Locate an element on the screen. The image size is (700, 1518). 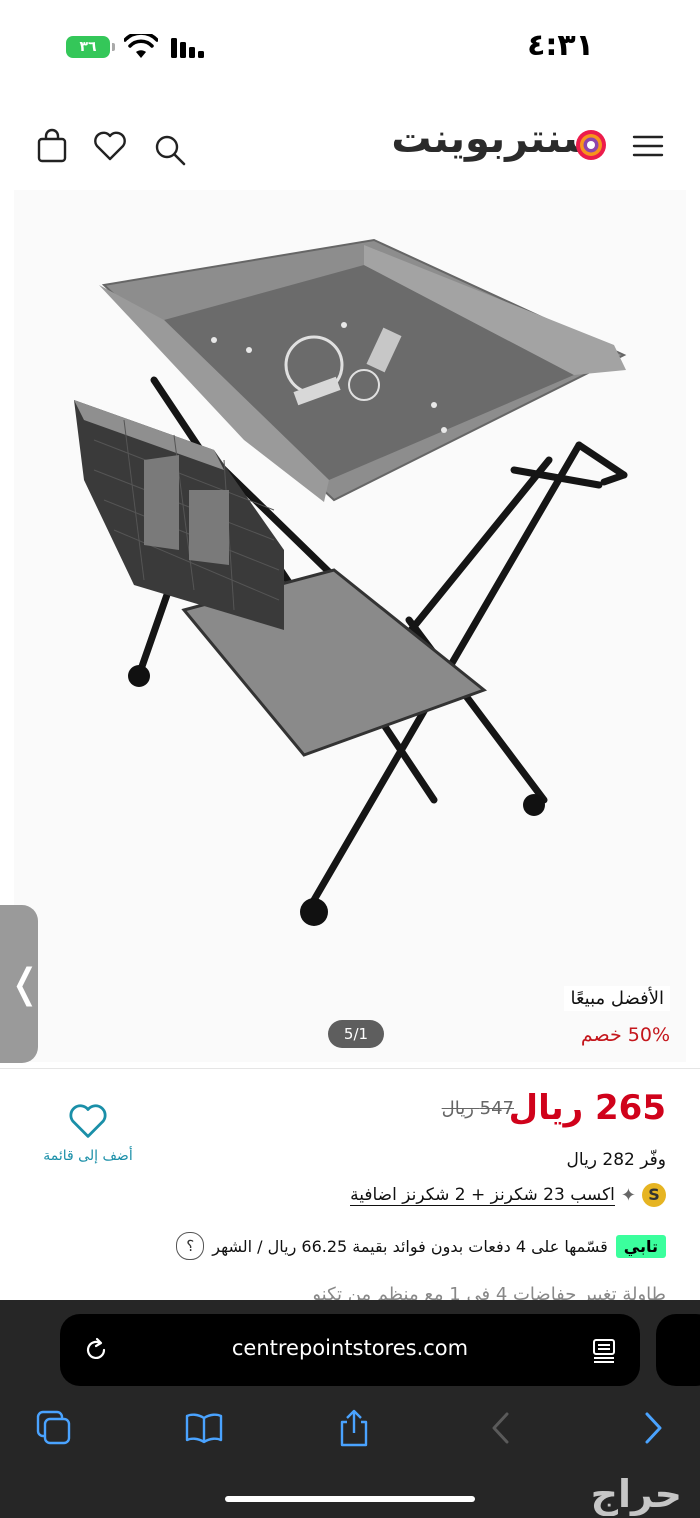
help-icon: ؟ is located at coordinates (190, 1246).